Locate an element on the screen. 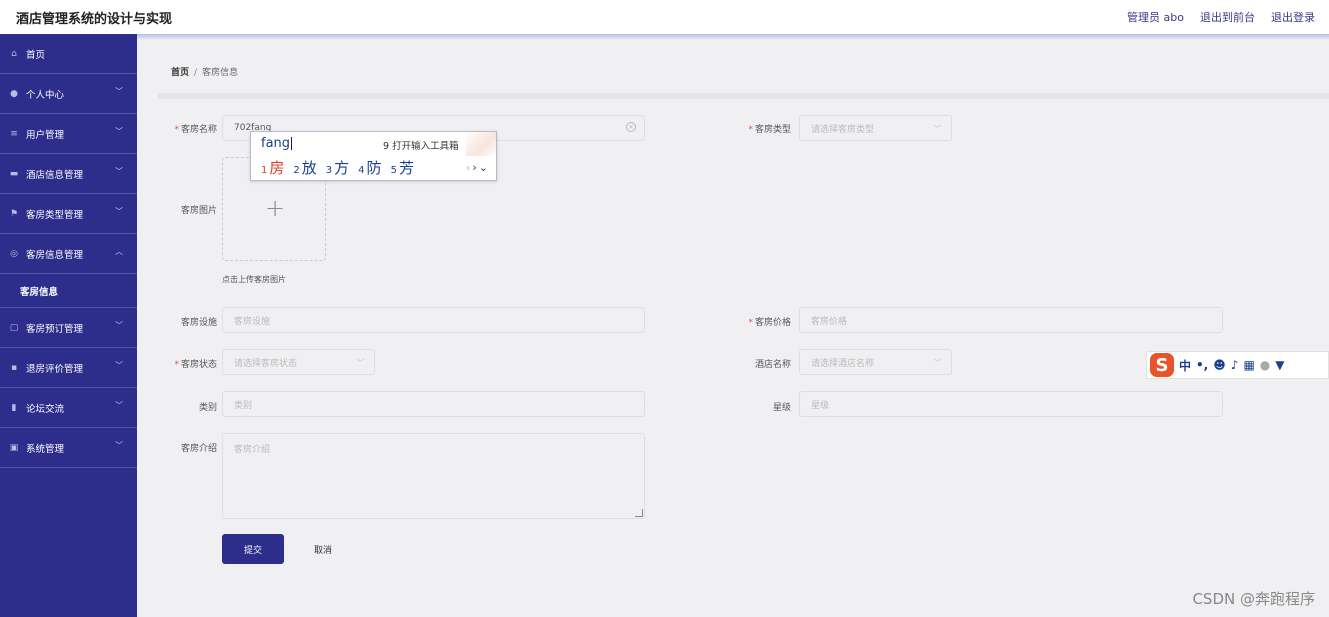  room-image-label: 客房图片 is located at coordinates (198, 211).